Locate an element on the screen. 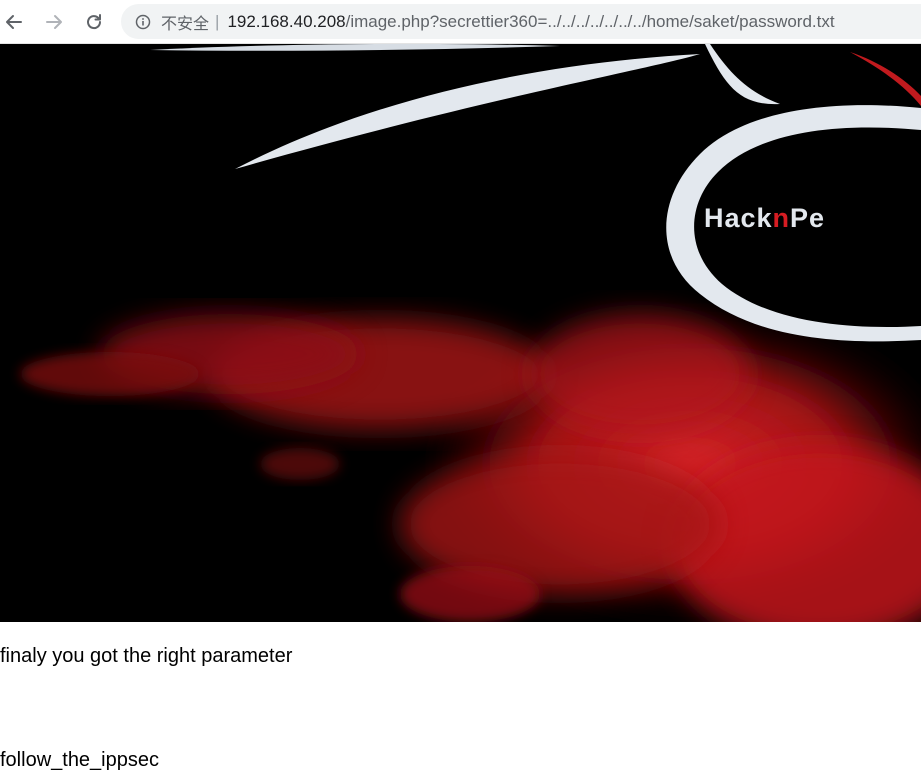  forward-button is located at coordinates (54, 22).